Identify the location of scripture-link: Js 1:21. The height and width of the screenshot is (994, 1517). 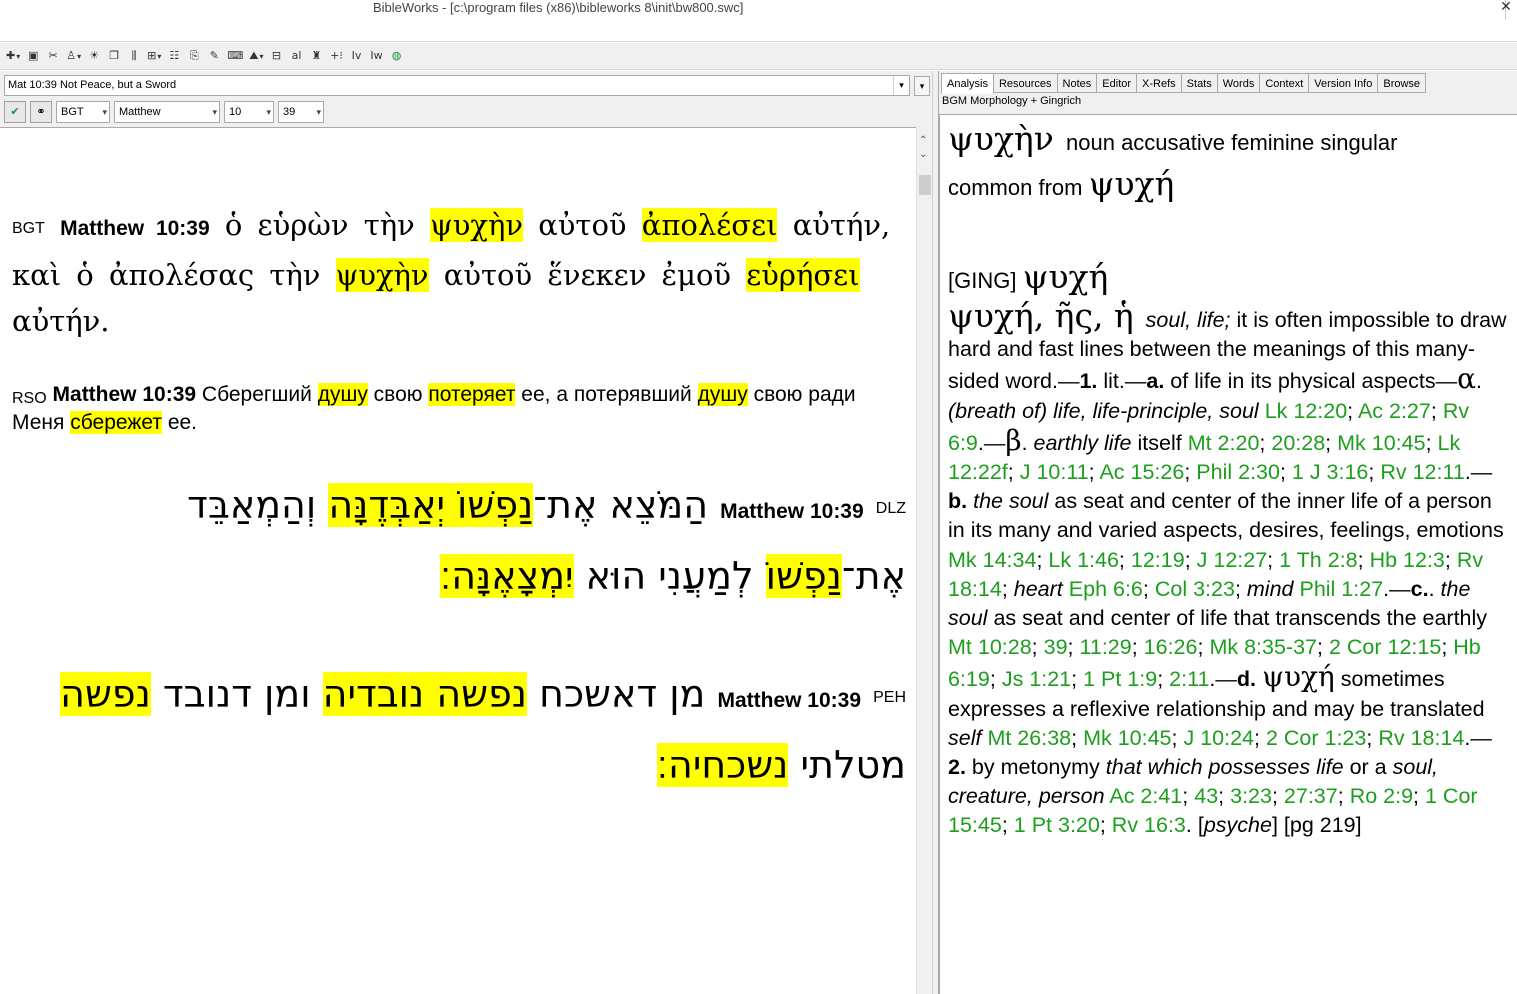
(1036, 679).